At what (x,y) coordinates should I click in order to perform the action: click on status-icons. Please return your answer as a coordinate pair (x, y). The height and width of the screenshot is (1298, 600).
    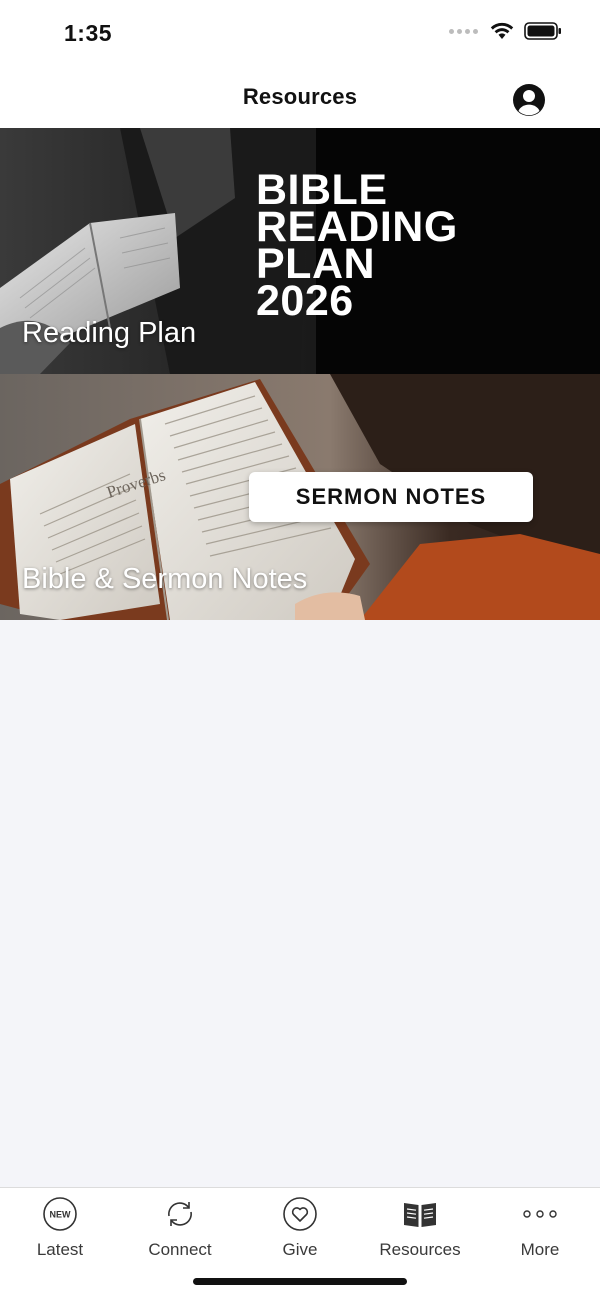
    Looking at the image, I should click on (505, 31).